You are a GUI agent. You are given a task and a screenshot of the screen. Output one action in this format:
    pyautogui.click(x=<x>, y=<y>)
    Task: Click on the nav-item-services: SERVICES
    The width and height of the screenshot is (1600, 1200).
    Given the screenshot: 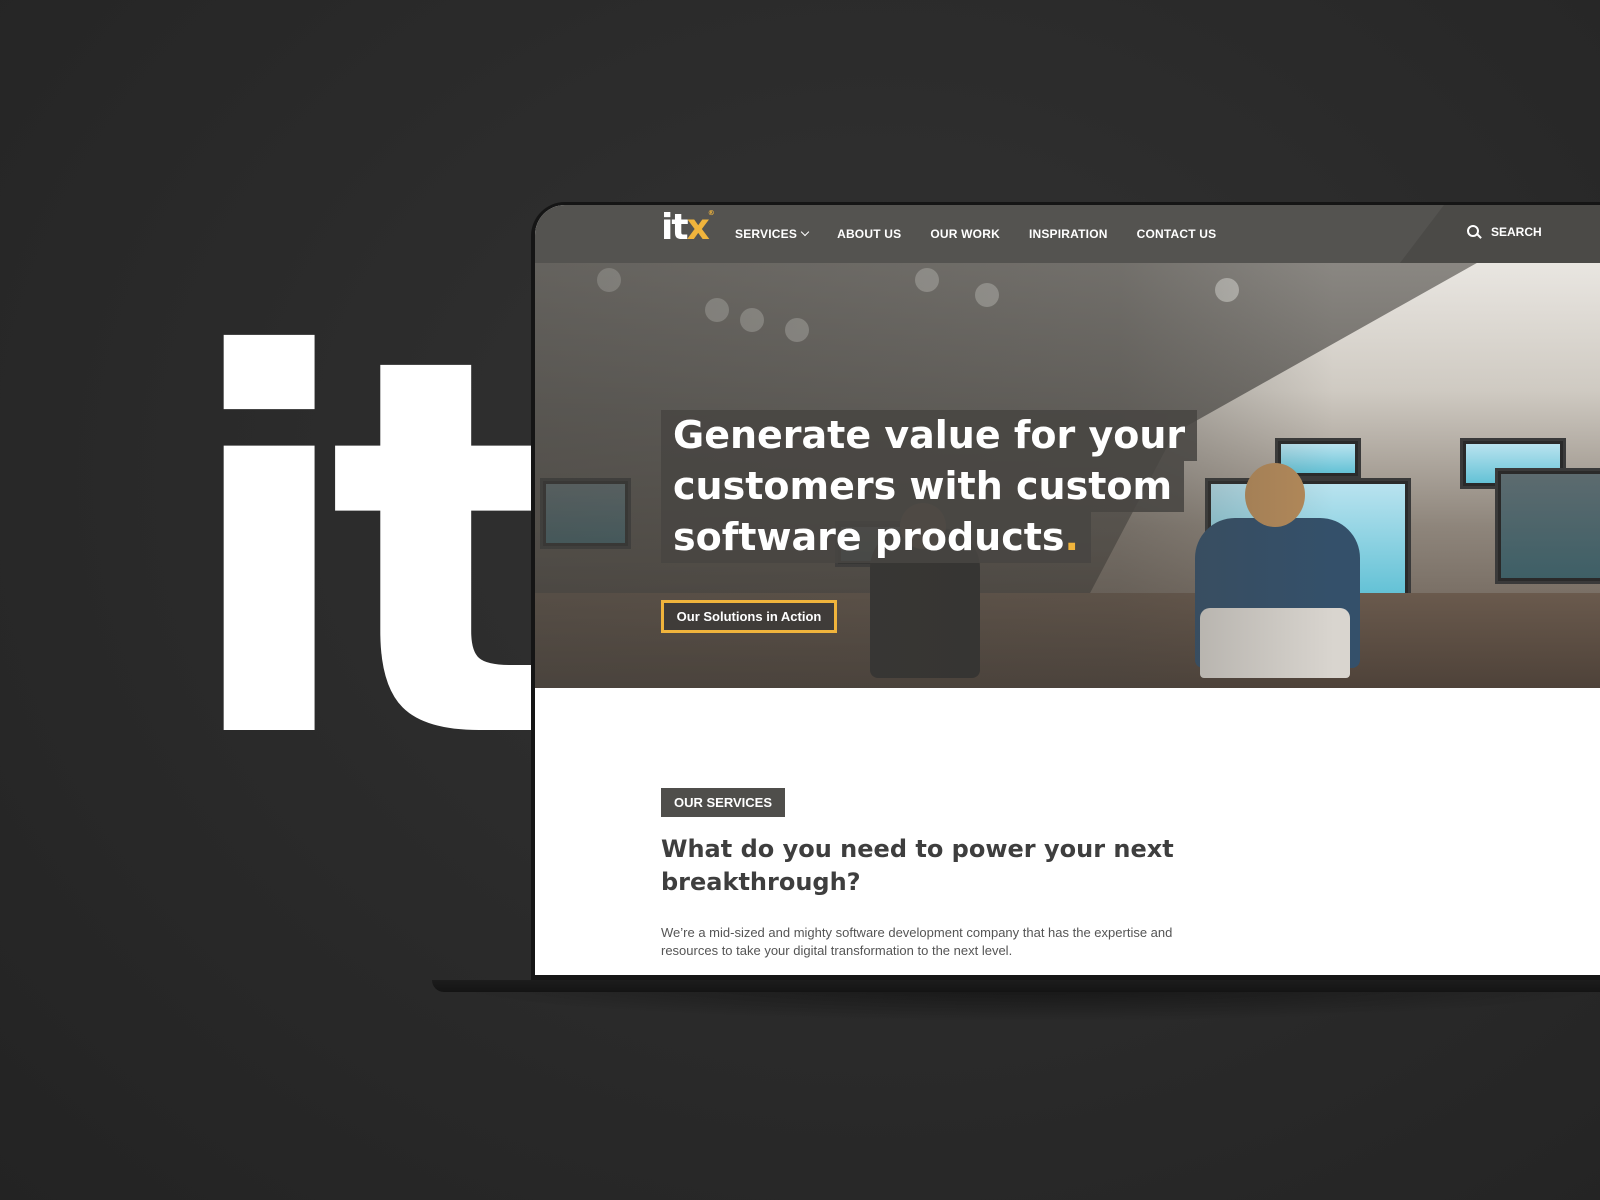 What is the action you would take?
    pyautogui.click(x=772, y=234)
    